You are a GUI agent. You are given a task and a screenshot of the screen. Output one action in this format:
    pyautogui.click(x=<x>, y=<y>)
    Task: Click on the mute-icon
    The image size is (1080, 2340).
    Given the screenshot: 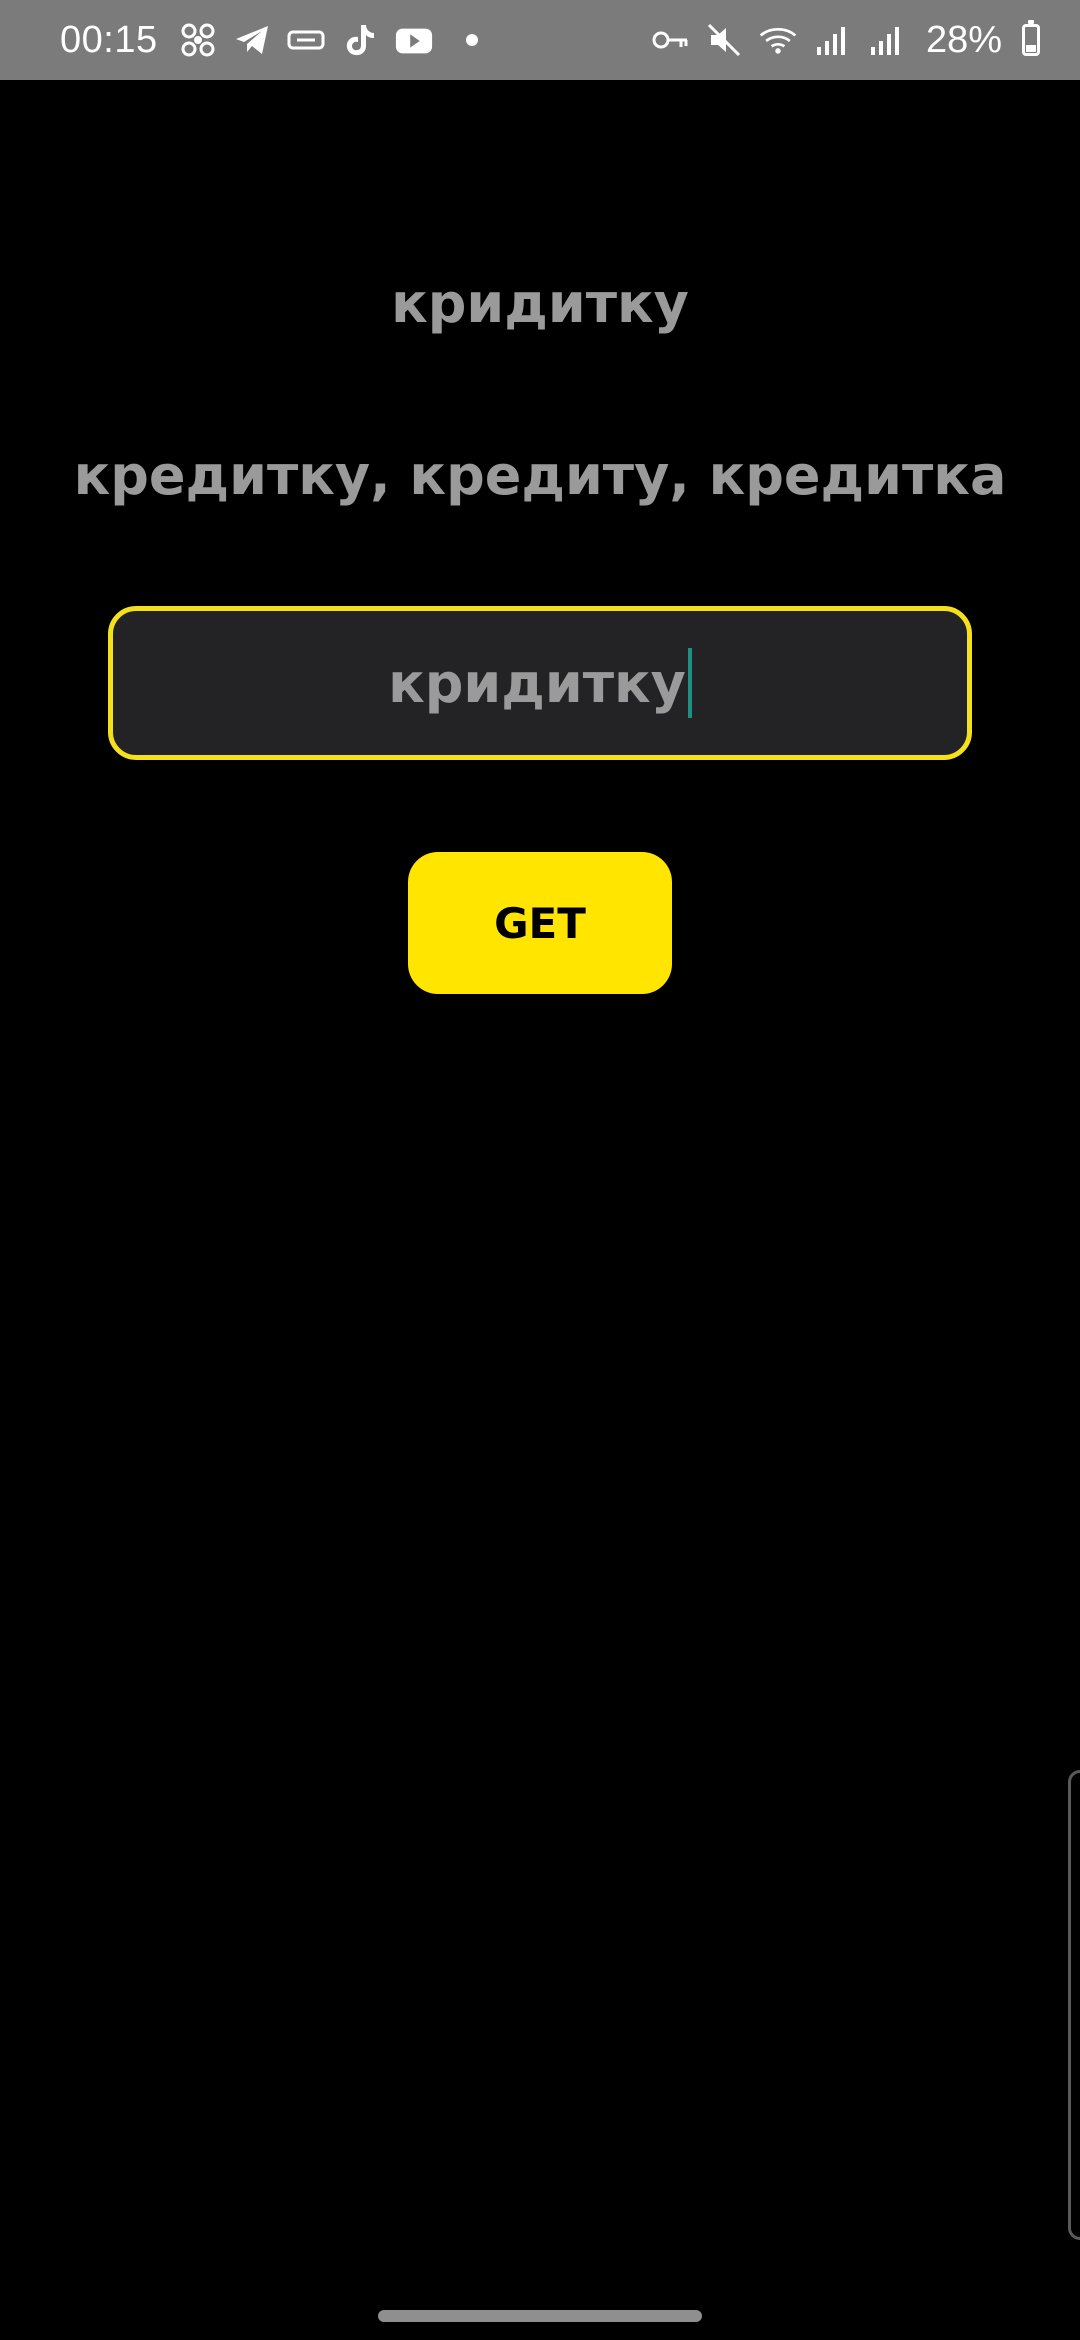 What is the action you would take?
    pyautogui.click(x=724, y=40)
    